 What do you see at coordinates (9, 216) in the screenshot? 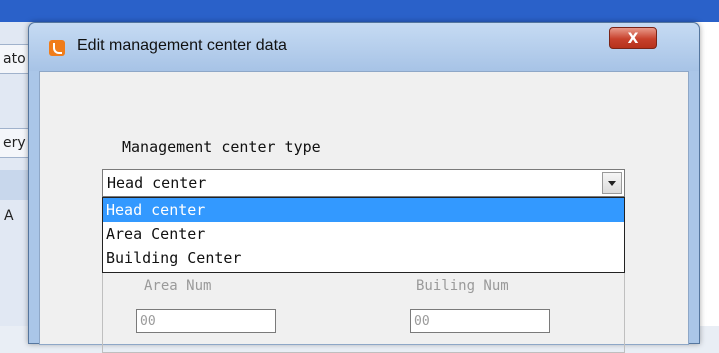
I see `background-row-label: A` at bounding box center [9, 216].